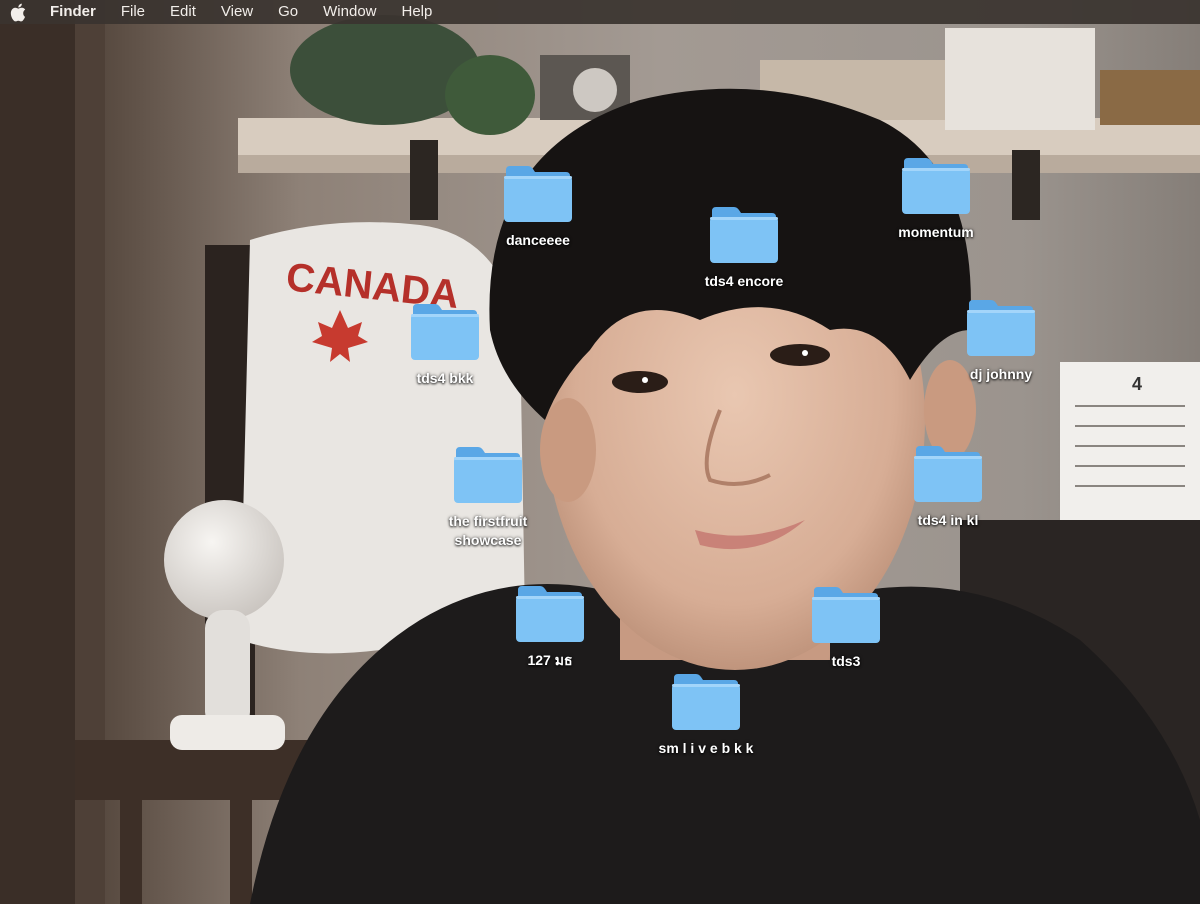  I want to click on folder-tds3: tds3, so click(846, 628).